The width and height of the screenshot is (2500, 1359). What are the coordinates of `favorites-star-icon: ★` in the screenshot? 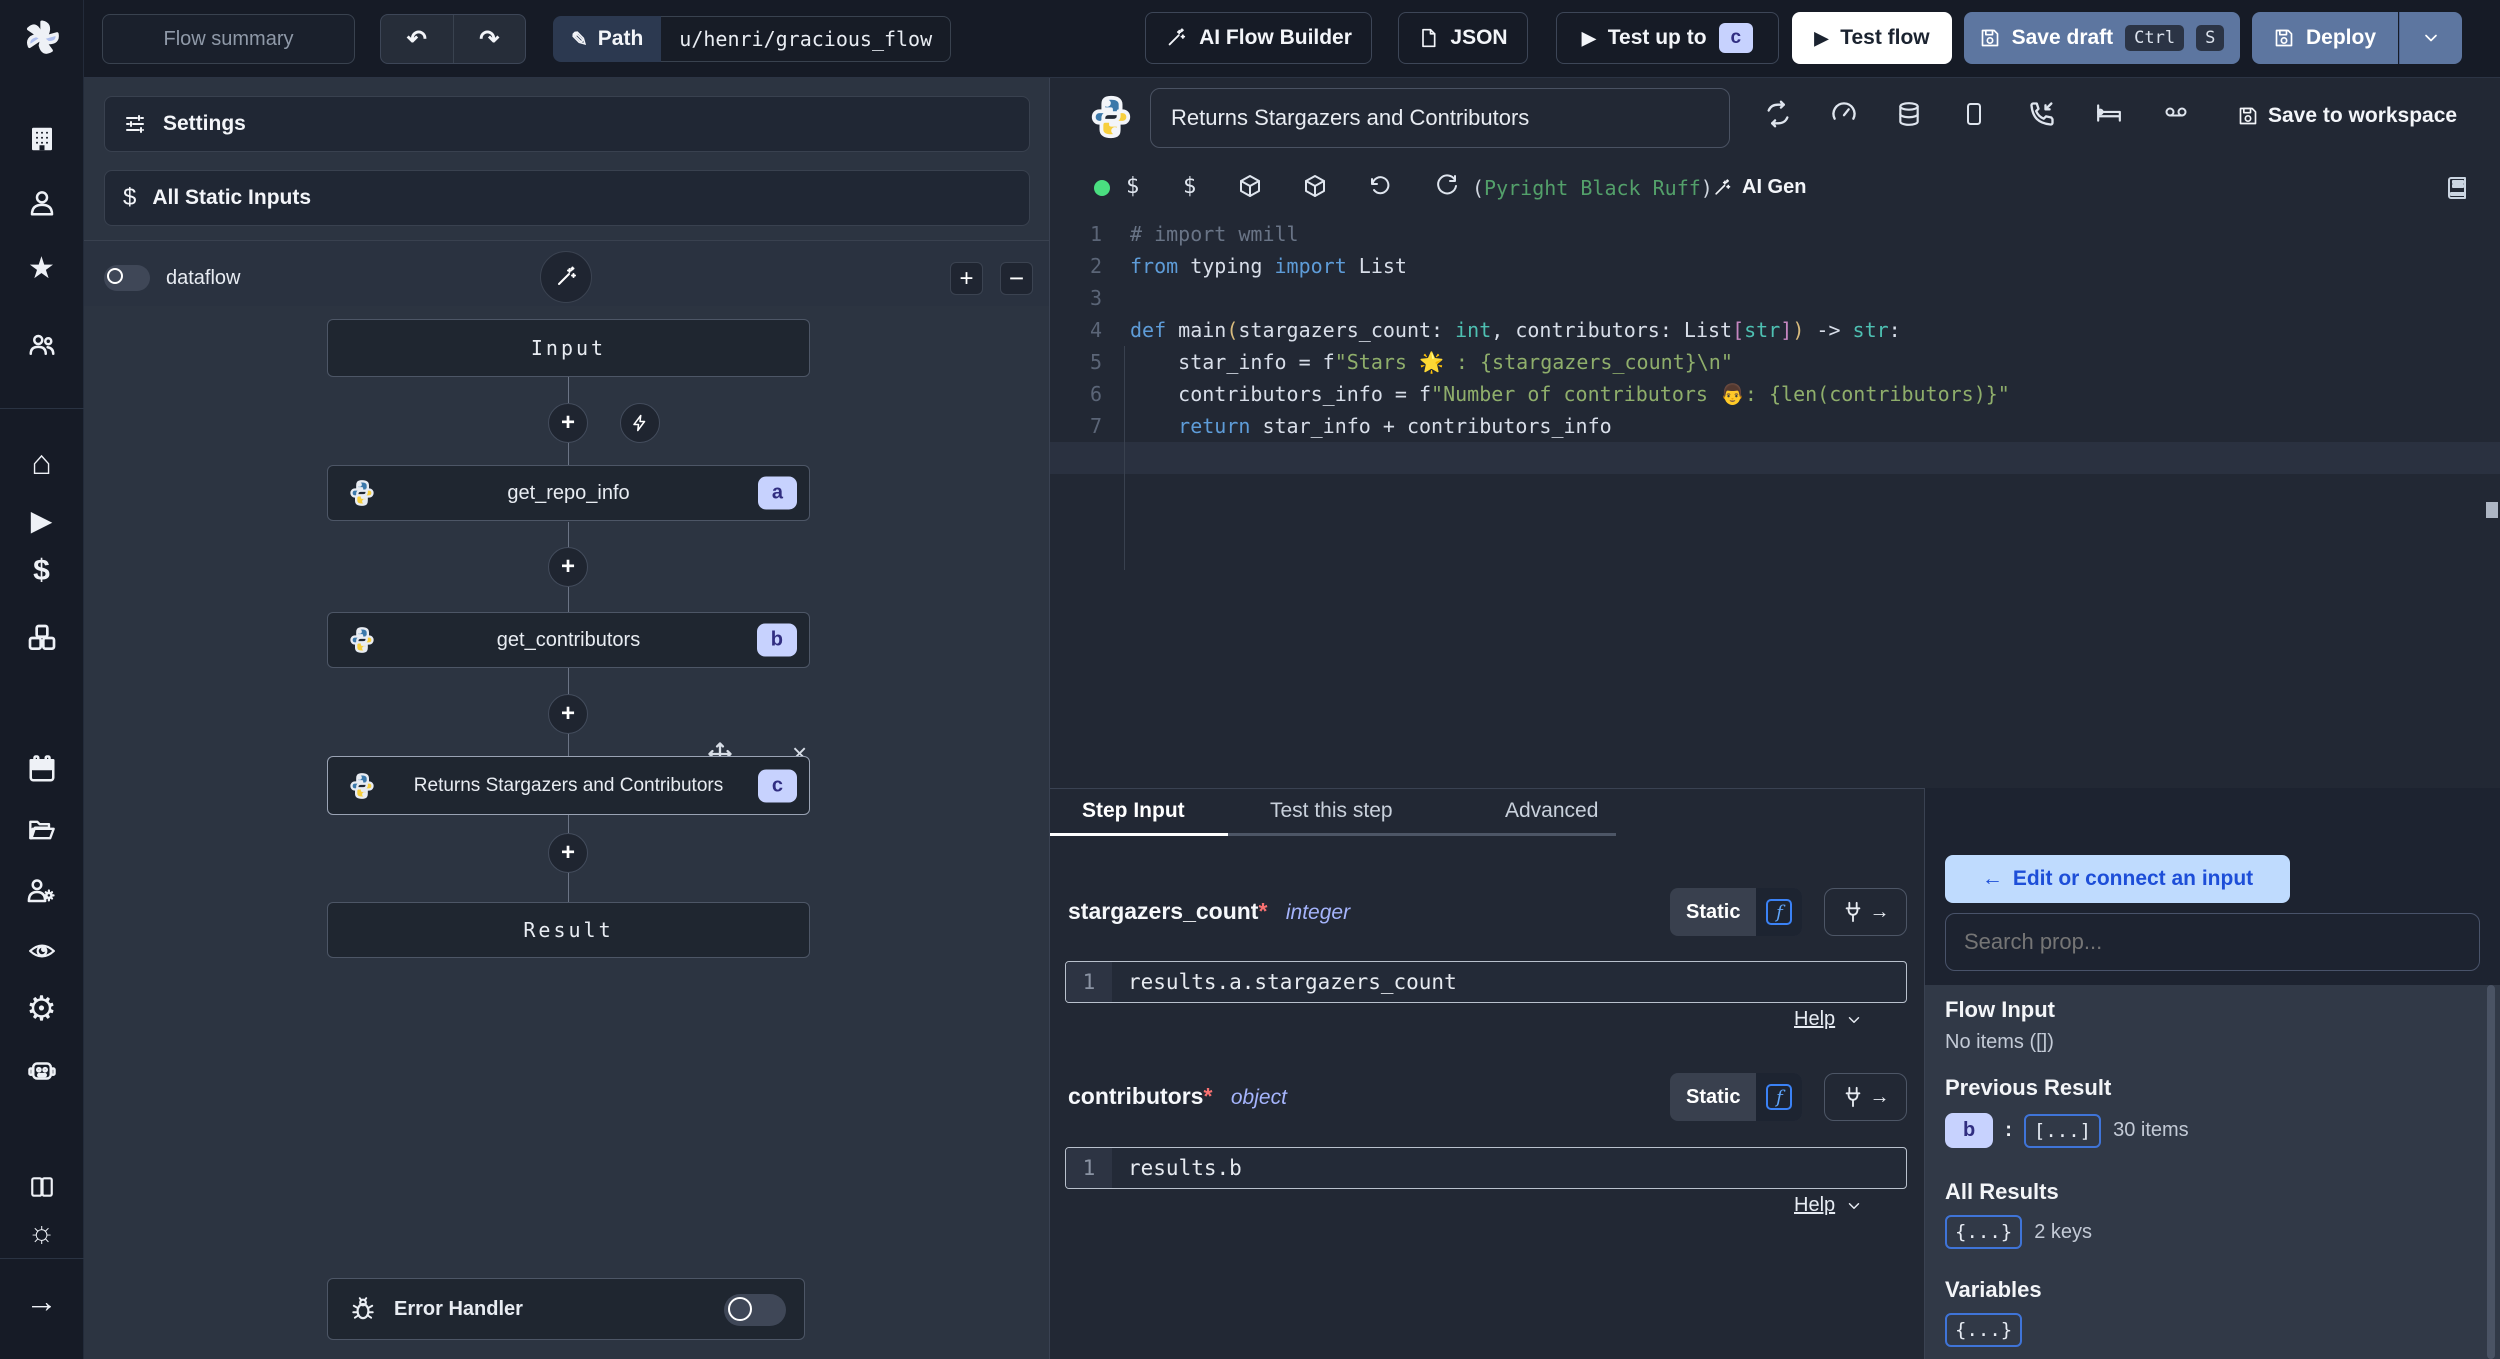 It's located at (41, 269).